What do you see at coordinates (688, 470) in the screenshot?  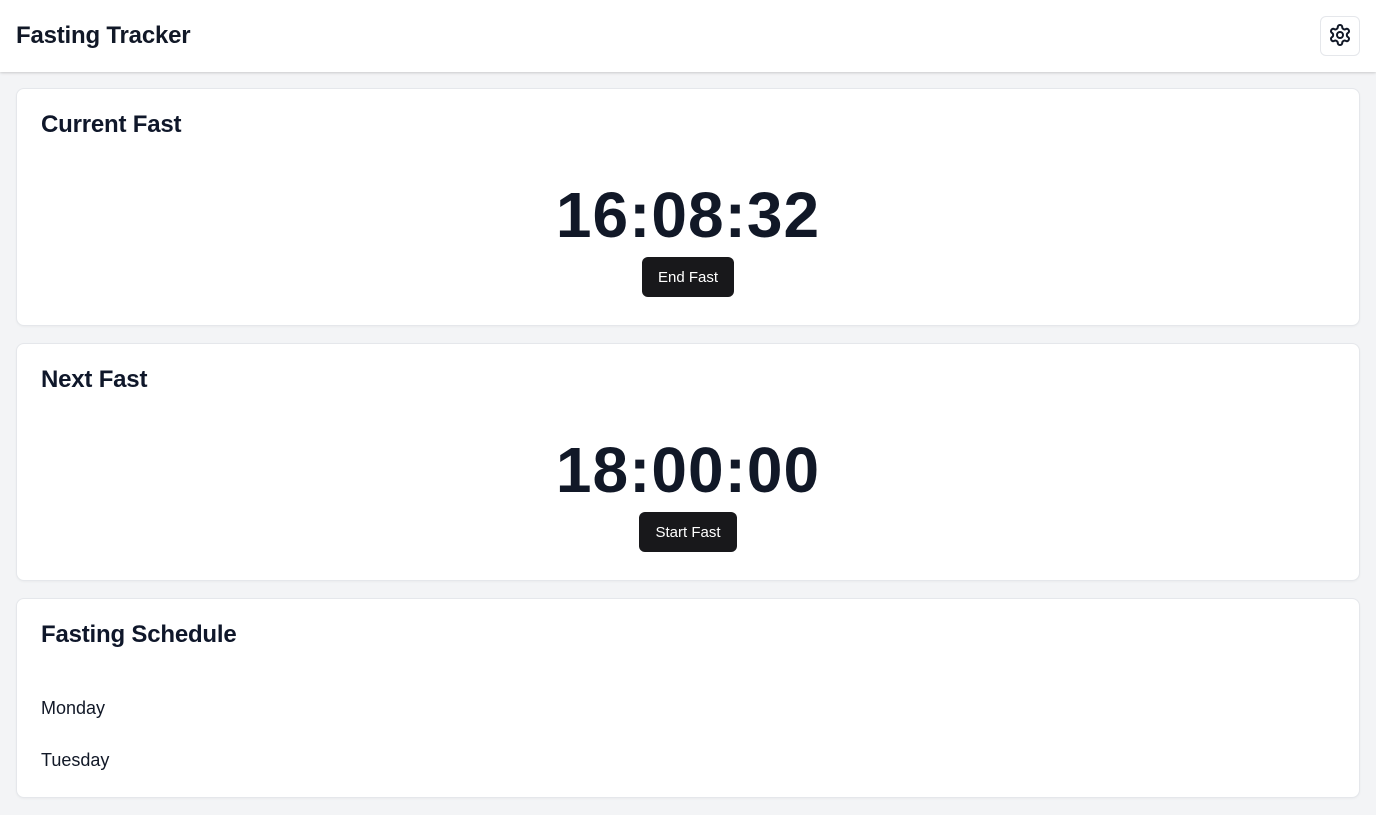 I see `next-fast-timer: 18:00:00` at bounding box center [688, 470].